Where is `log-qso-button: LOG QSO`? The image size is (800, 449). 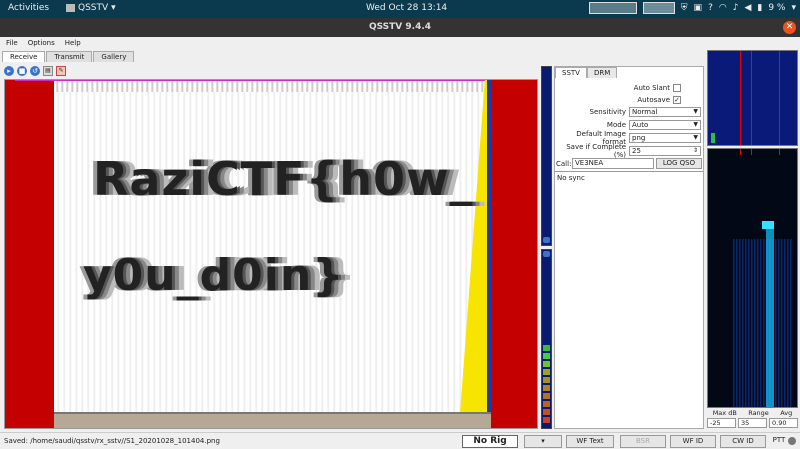 log-qso-button: LOG QSO is located at coordinates (679, 163).